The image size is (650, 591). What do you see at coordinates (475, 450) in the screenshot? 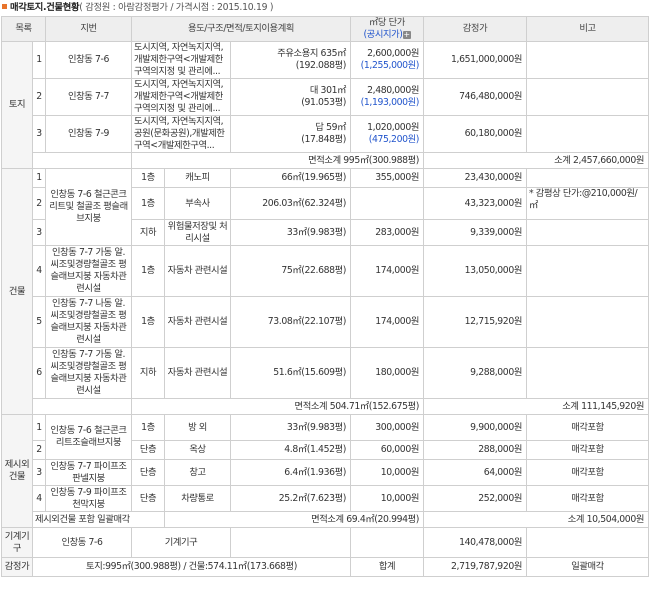
I see `row-price: 288,000원` at bounding box center [475, 450].